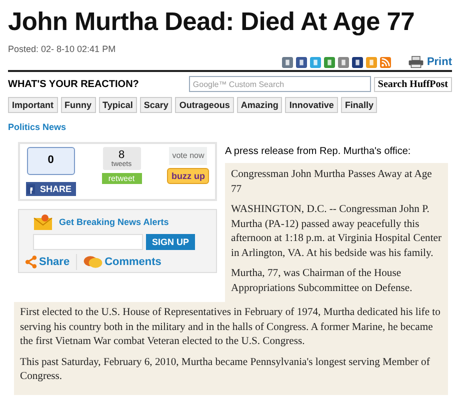  I want to click on printer-icon, so click(416, 62).